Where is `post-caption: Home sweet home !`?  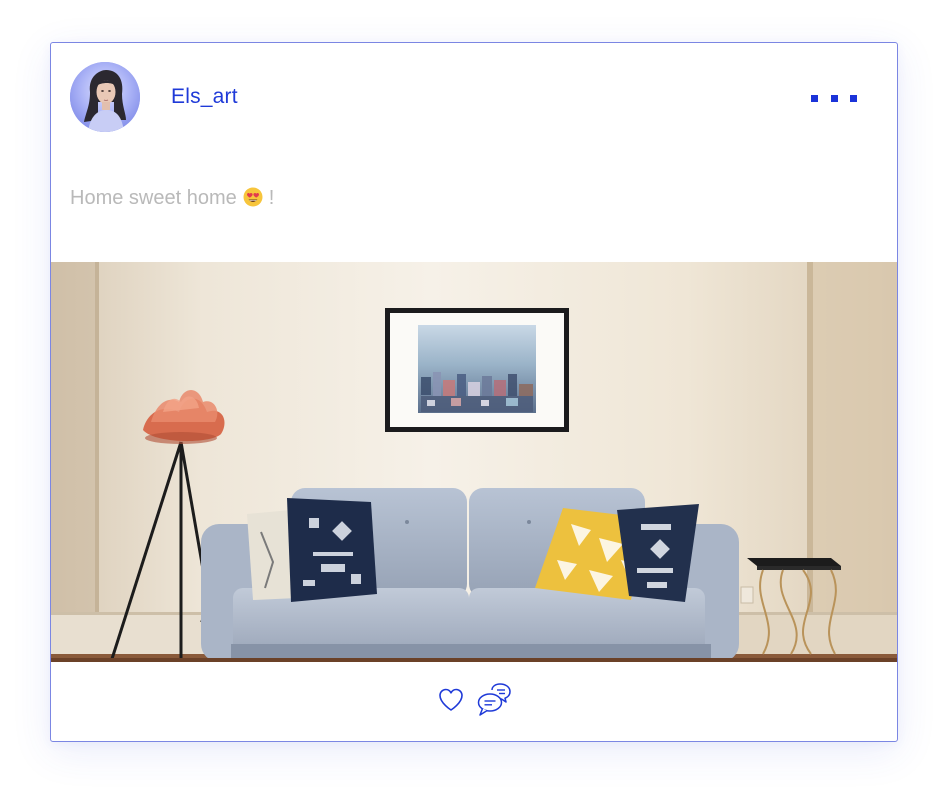 post-caption: Home sweet home ! is located at coordinates (172, 200).